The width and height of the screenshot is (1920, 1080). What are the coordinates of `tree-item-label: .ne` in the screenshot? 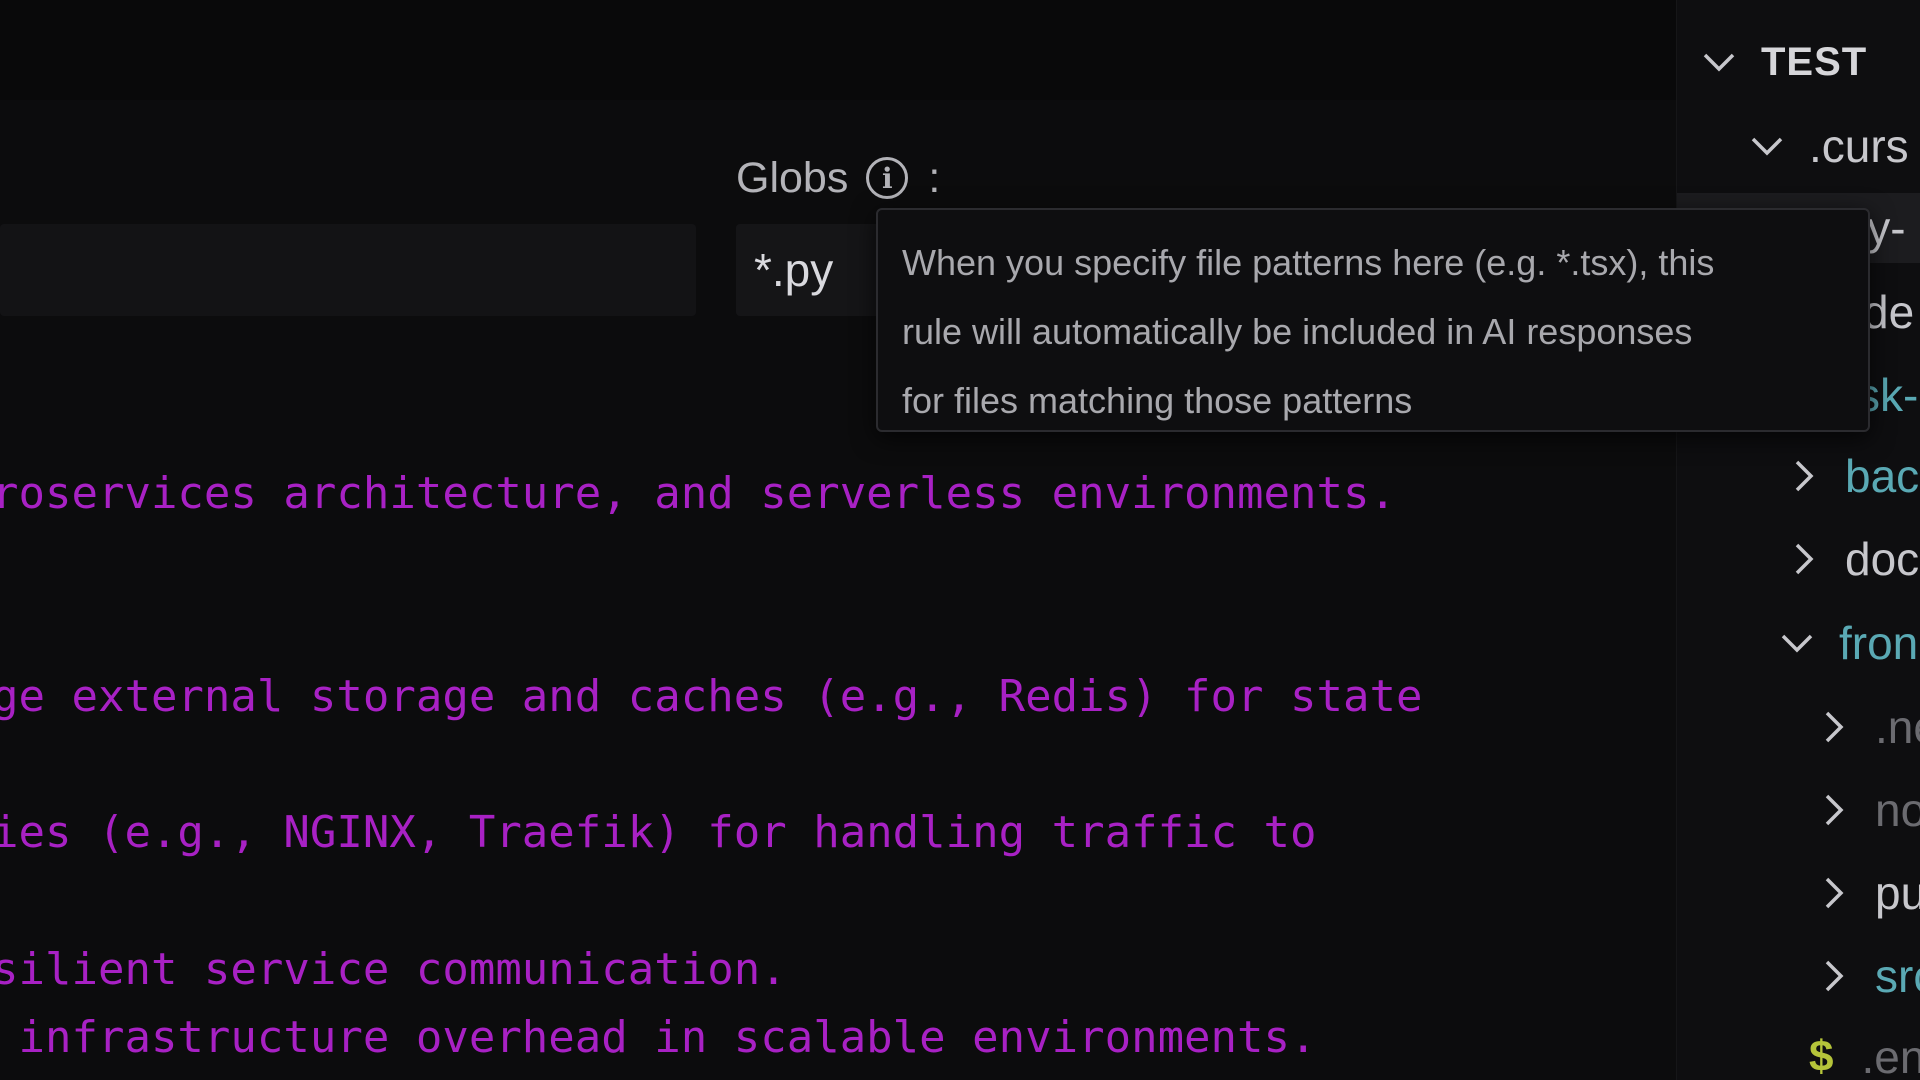 It's located at (1897, 727).